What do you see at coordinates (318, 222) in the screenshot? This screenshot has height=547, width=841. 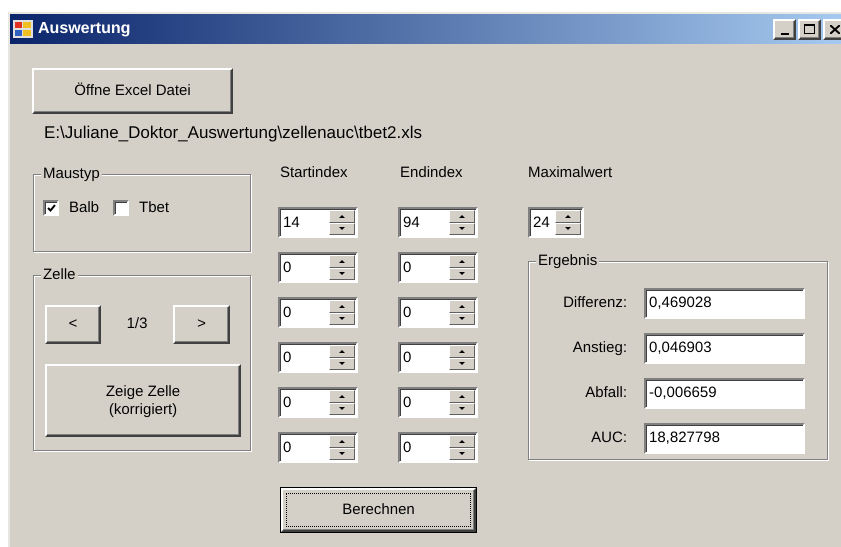 I see `spinner-field: 14` at bounding box center [318, 222].